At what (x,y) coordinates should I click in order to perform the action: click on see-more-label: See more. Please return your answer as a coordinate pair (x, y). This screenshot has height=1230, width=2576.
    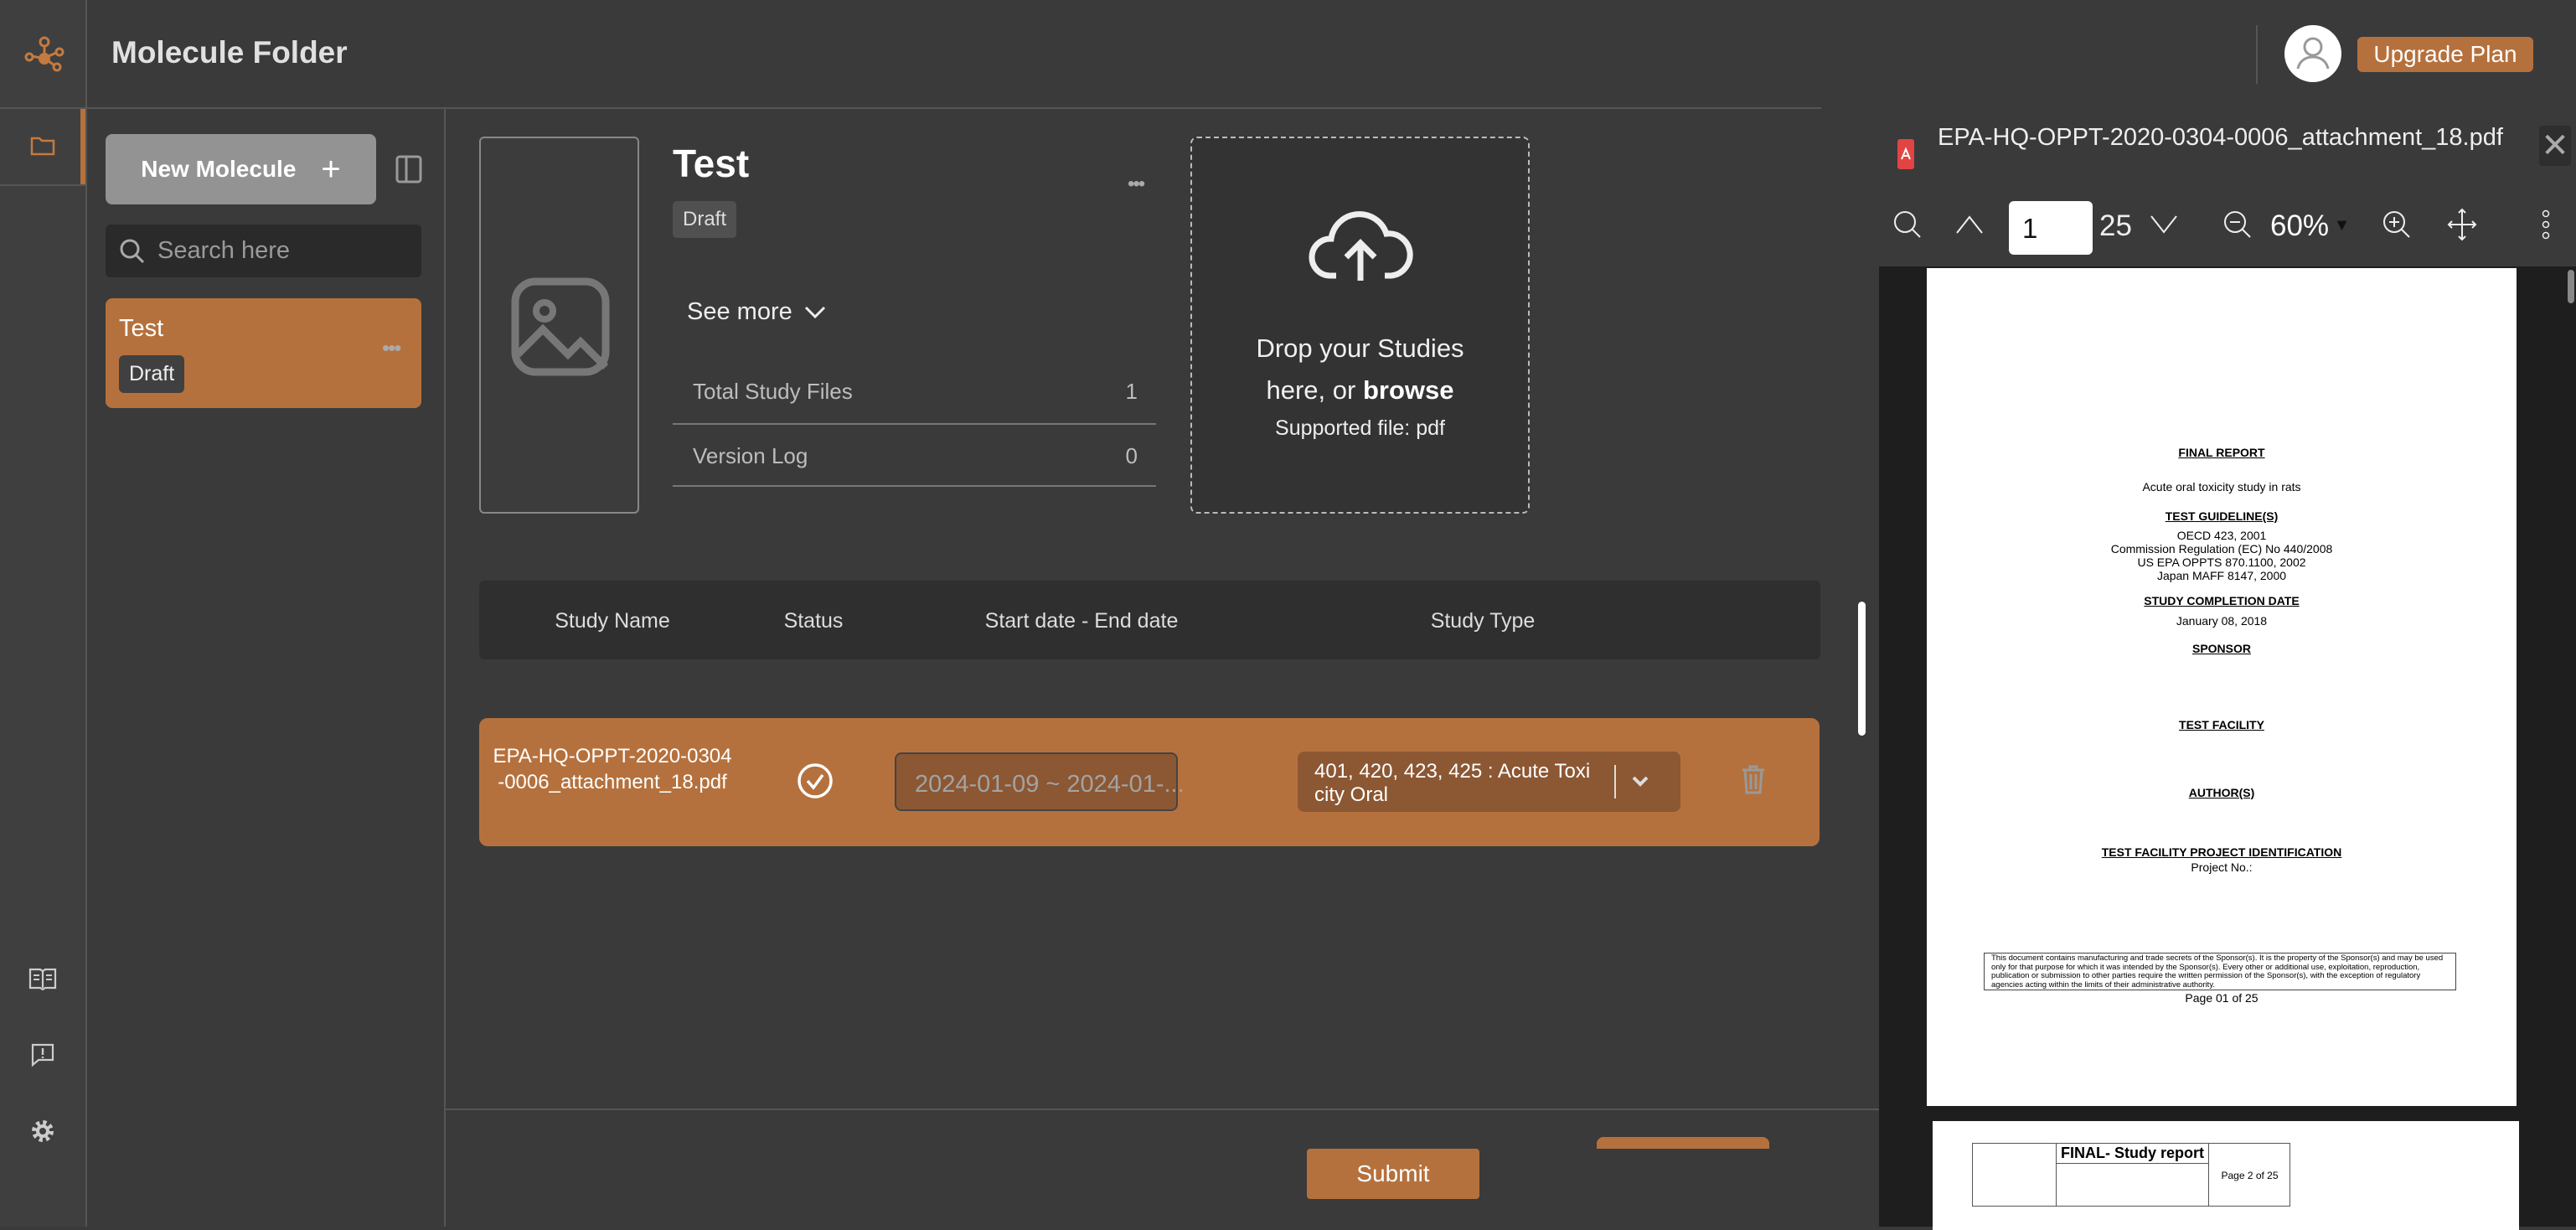
    Looking at the image, I should click on (739, 311).